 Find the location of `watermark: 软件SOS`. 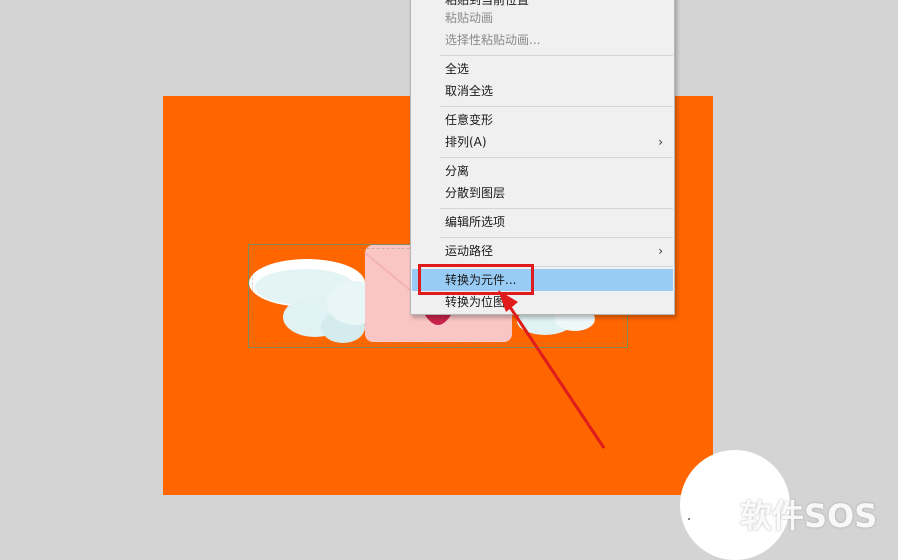

watermark: 软件SOS is located at coordinates (789, 514).